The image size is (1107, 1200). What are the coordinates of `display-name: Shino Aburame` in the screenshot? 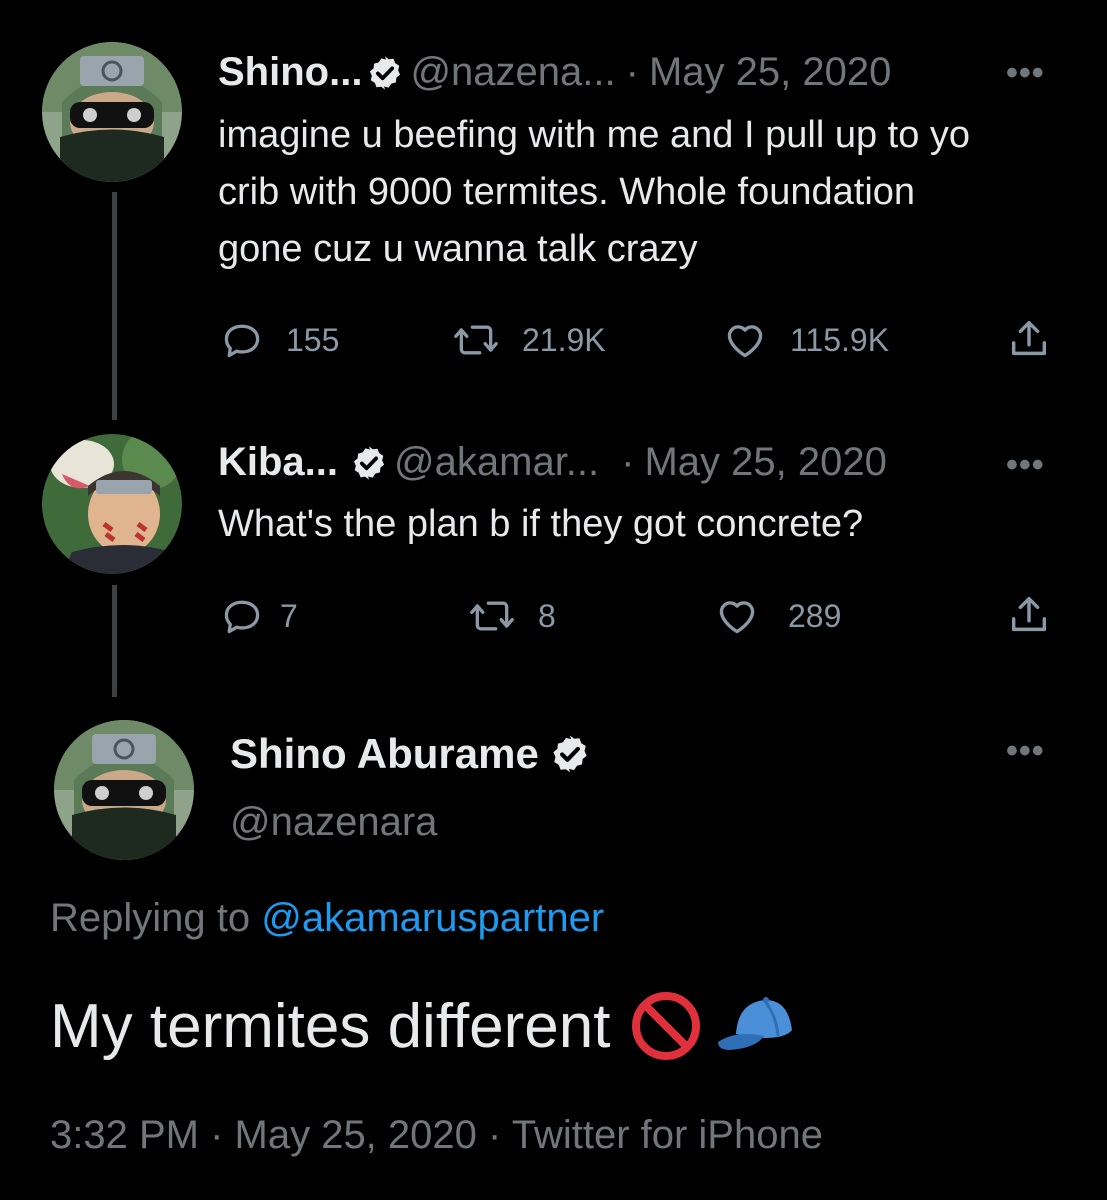 It's located at (384, 753).